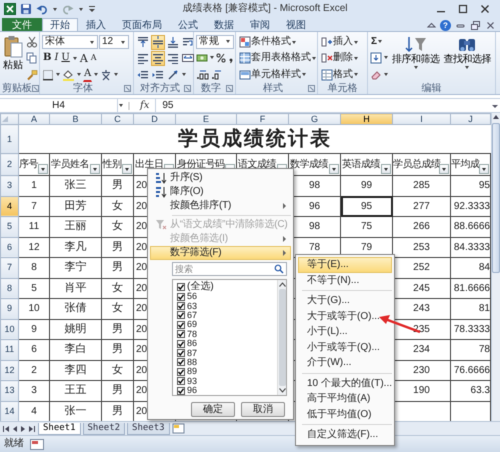 The height and width of the screenshot is (452, 500). What do you see at coordinates (42, 9) in the screenshot?
I see `undo-icon` at bounding box center [42, 9].